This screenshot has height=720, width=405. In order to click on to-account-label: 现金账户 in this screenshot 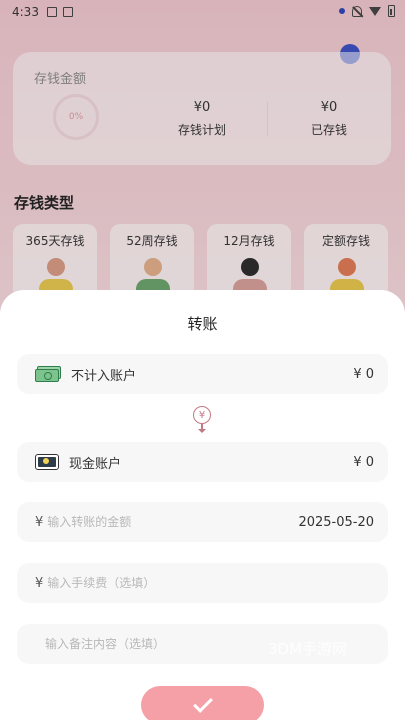, I will do `click(95, 464)`.